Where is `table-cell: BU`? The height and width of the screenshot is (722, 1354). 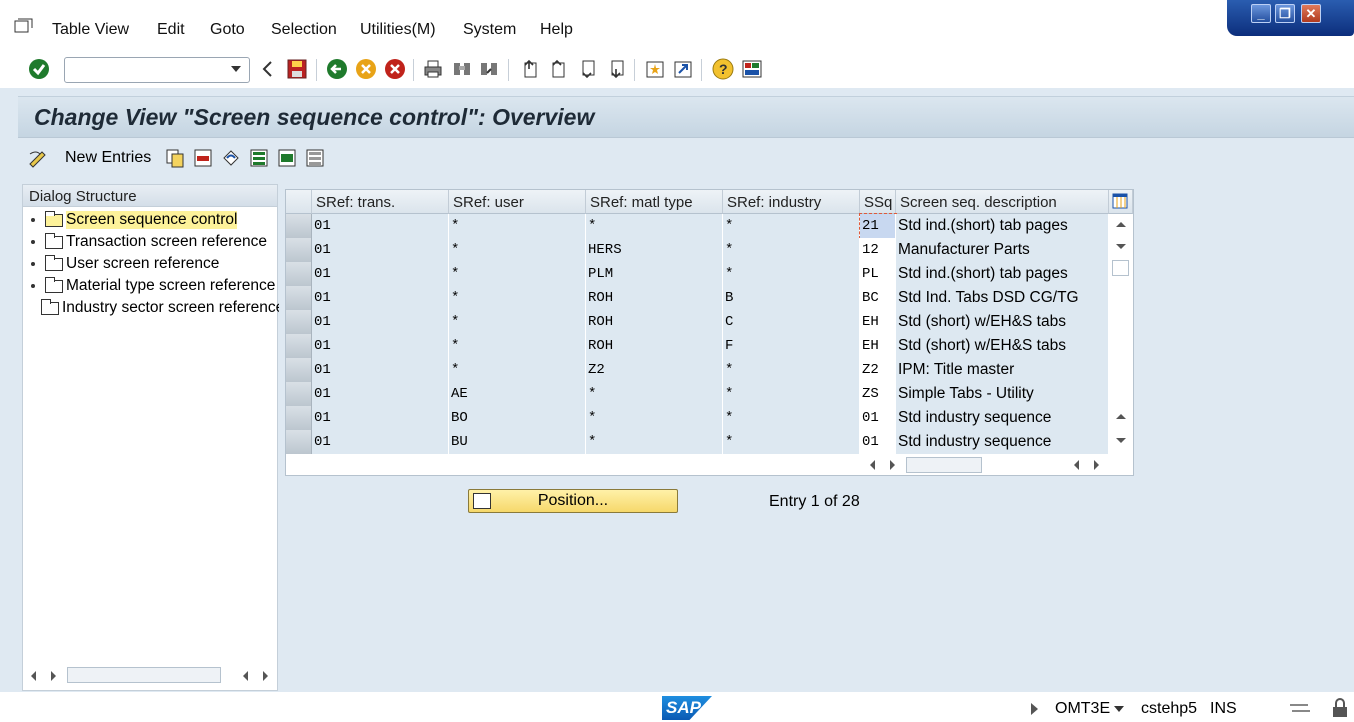 table-cell: BU is located at coordinates (517, 442).